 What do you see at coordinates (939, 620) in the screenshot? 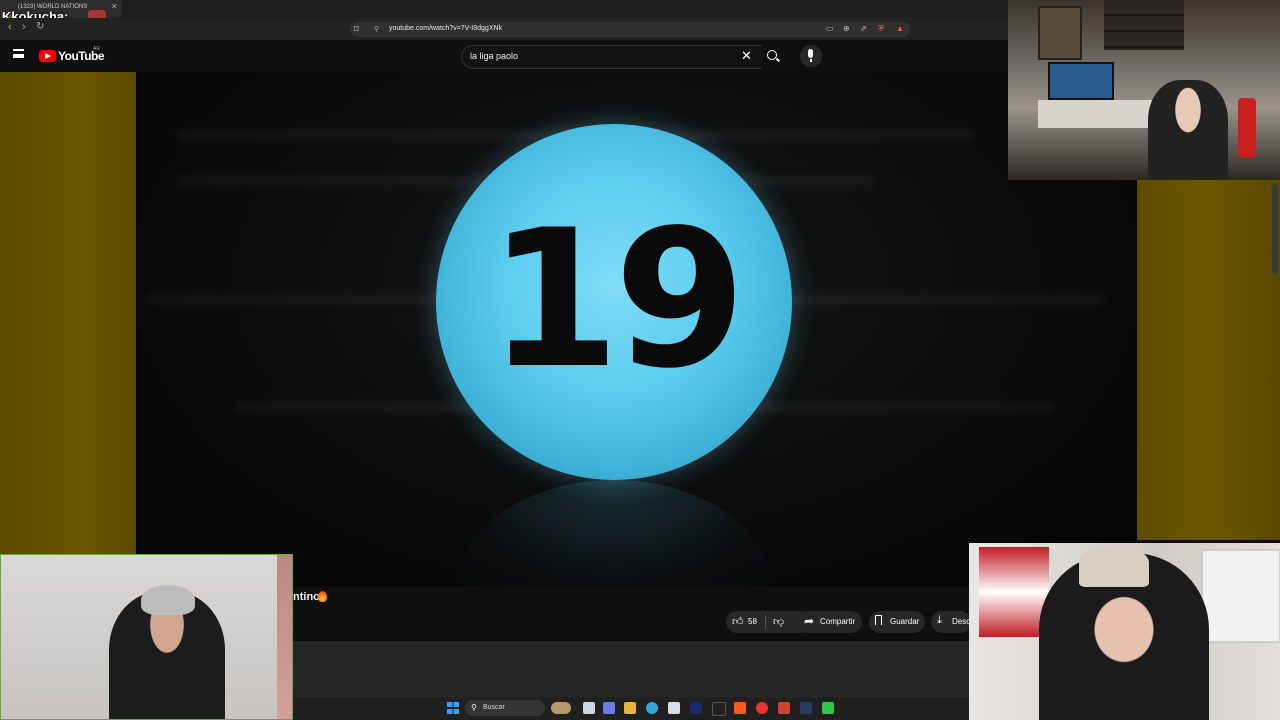
I see `download-icon: ⤓` at bounding box center [939, 620].